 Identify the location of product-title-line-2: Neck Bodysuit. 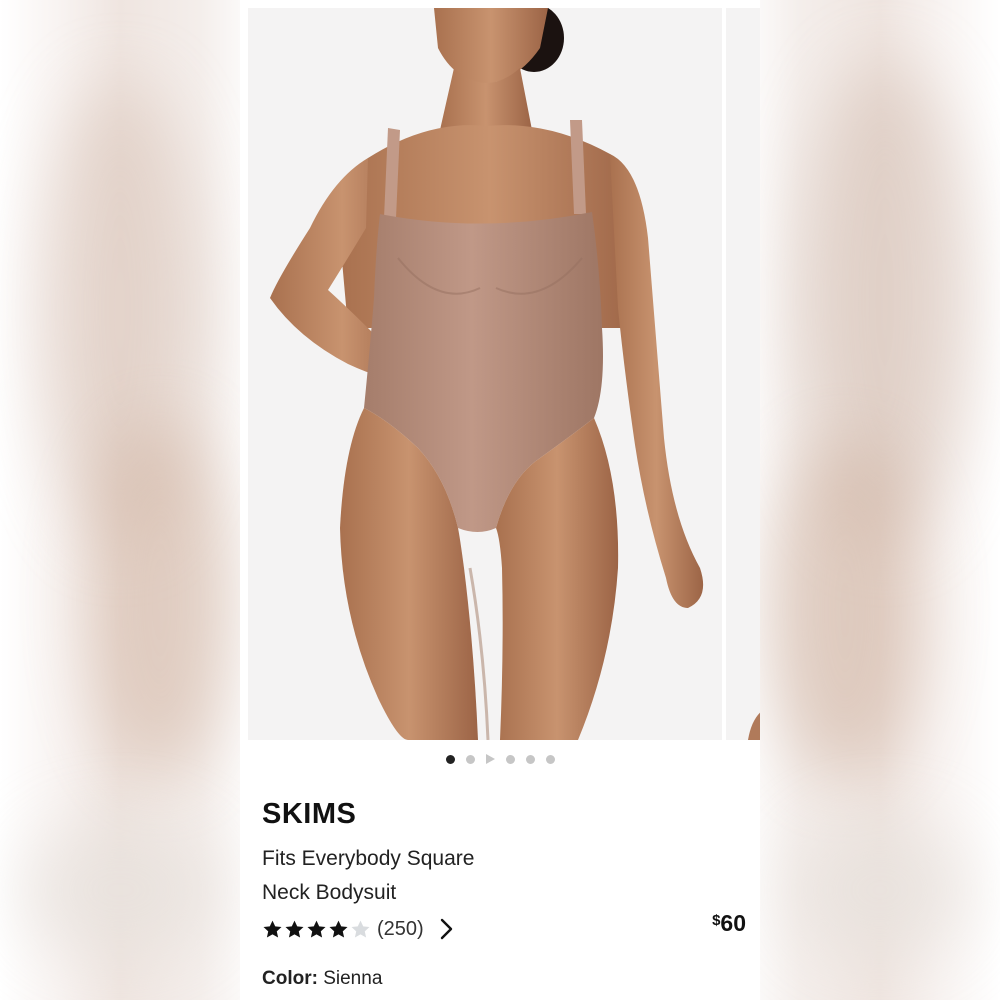
(329, 892).